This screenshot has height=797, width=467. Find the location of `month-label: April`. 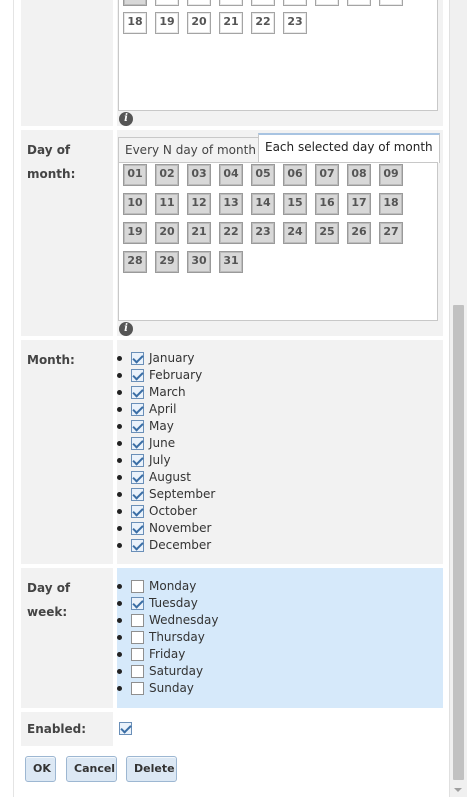

month-label: April is located at coordinates (162, 409).